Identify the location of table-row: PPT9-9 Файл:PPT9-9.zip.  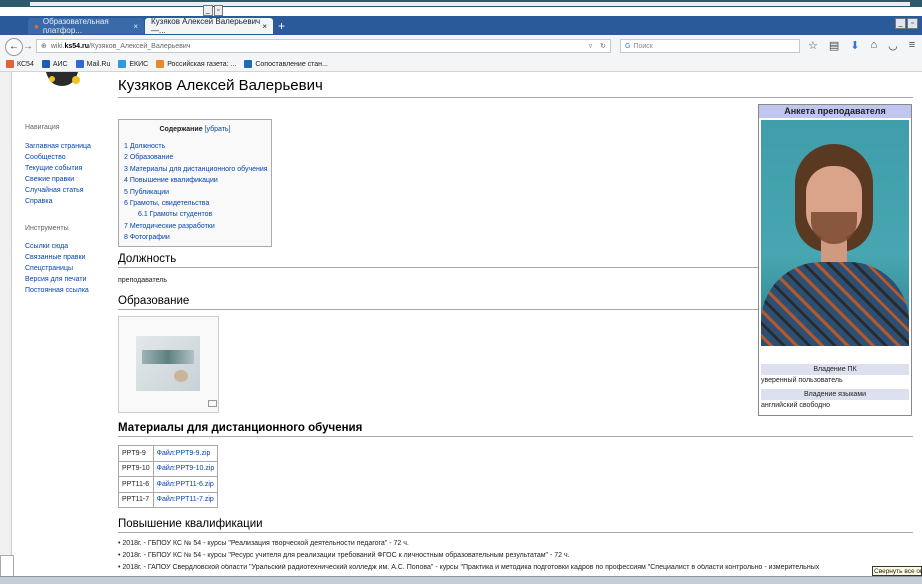
(168, 453).